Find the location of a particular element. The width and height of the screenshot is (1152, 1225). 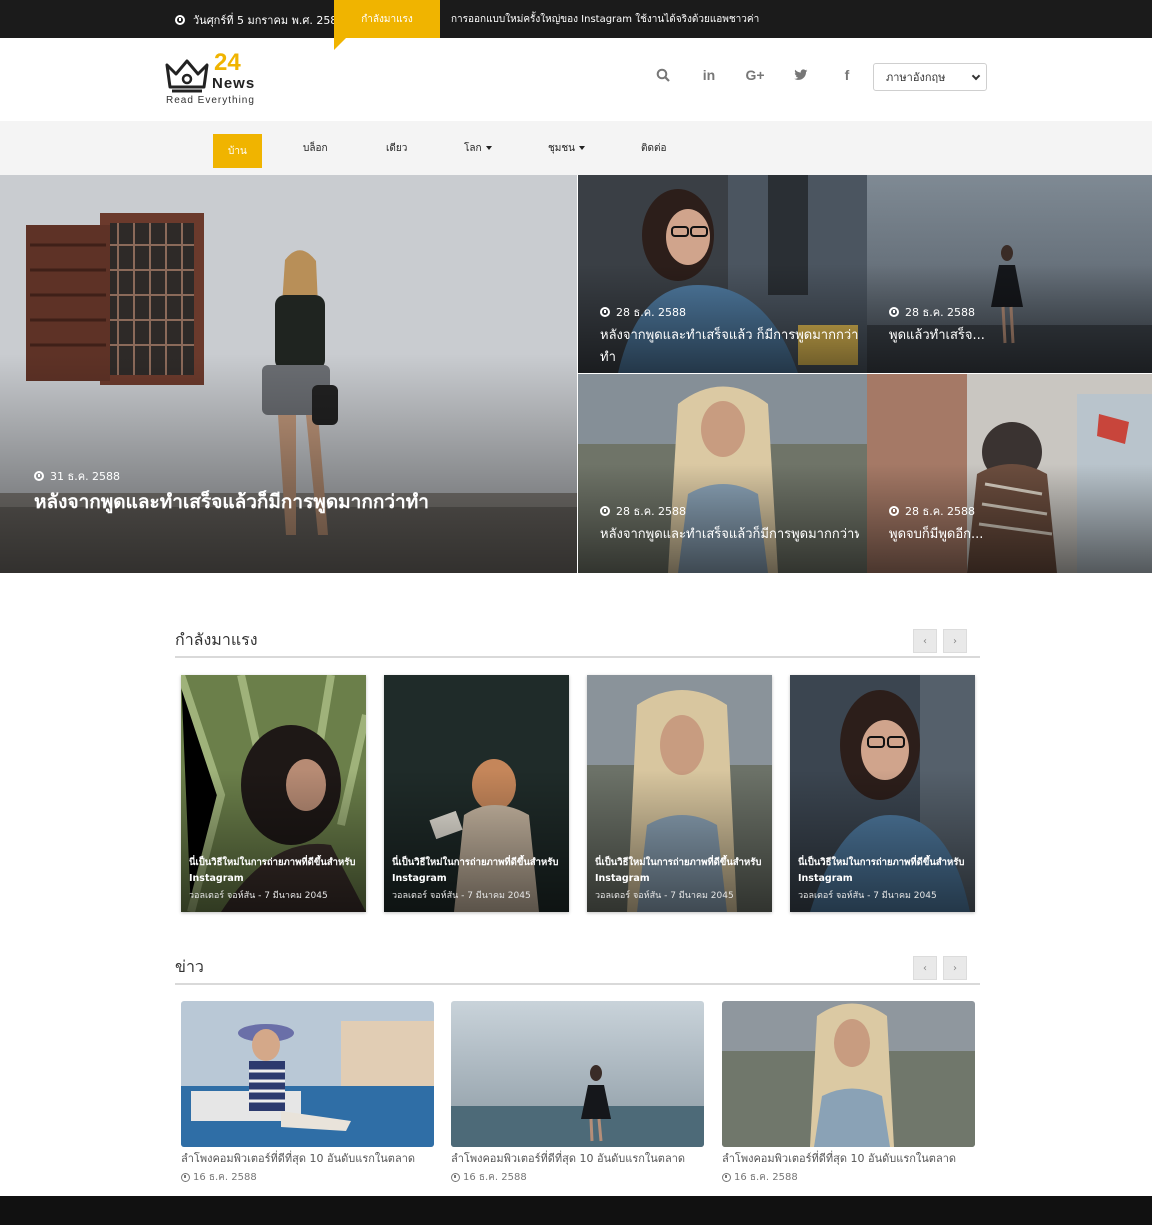

google-plus-icon: G+ is located at coordinates (755, 75).